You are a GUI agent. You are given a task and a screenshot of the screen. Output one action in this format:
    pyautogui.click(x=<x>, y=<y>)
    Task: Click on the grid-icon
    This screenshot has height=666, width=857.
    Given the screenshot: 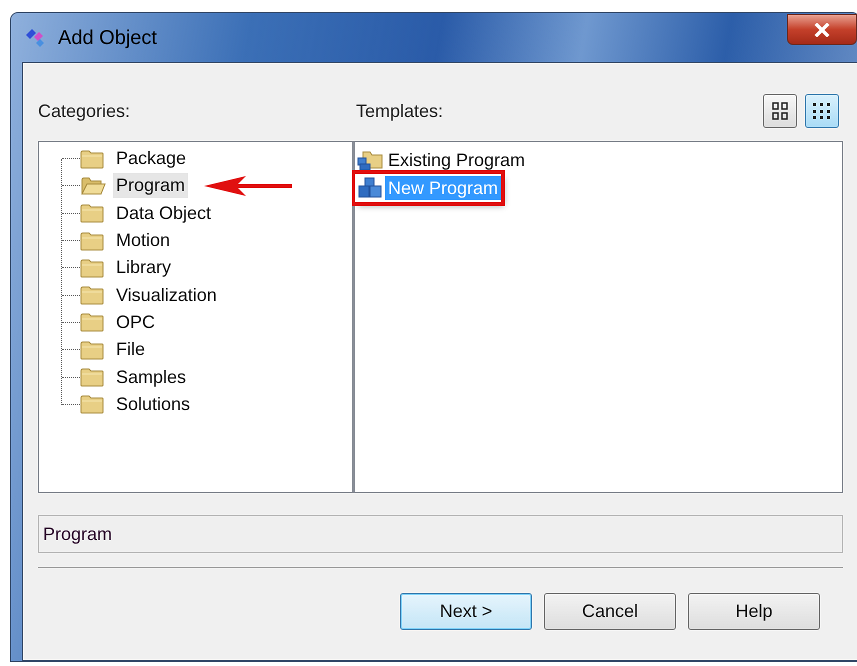 What is the action you would take?
    pyautogui.click(x=780, y=111)
    